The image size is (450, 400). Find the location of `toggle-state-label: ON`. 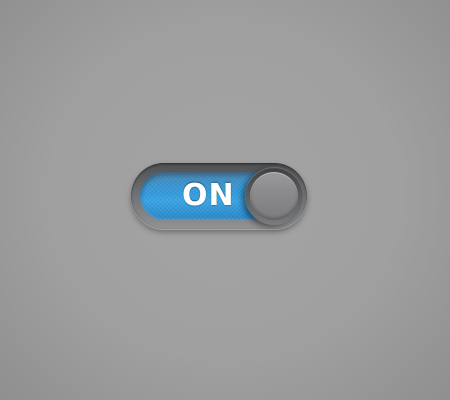

toggle-state-label: ON is located at coordinates (208, 195).